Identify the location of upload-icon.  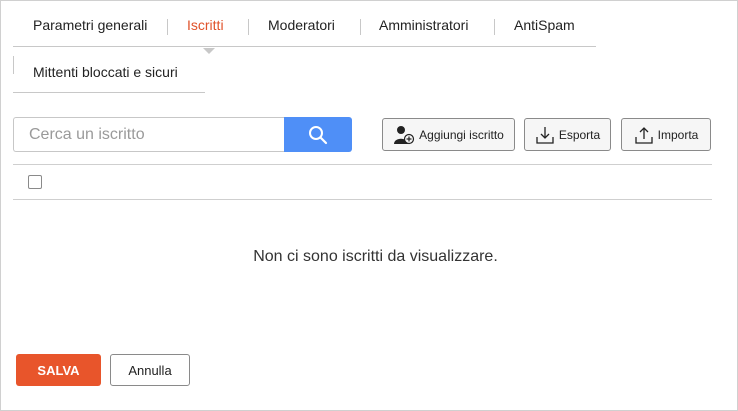
(644, 135).